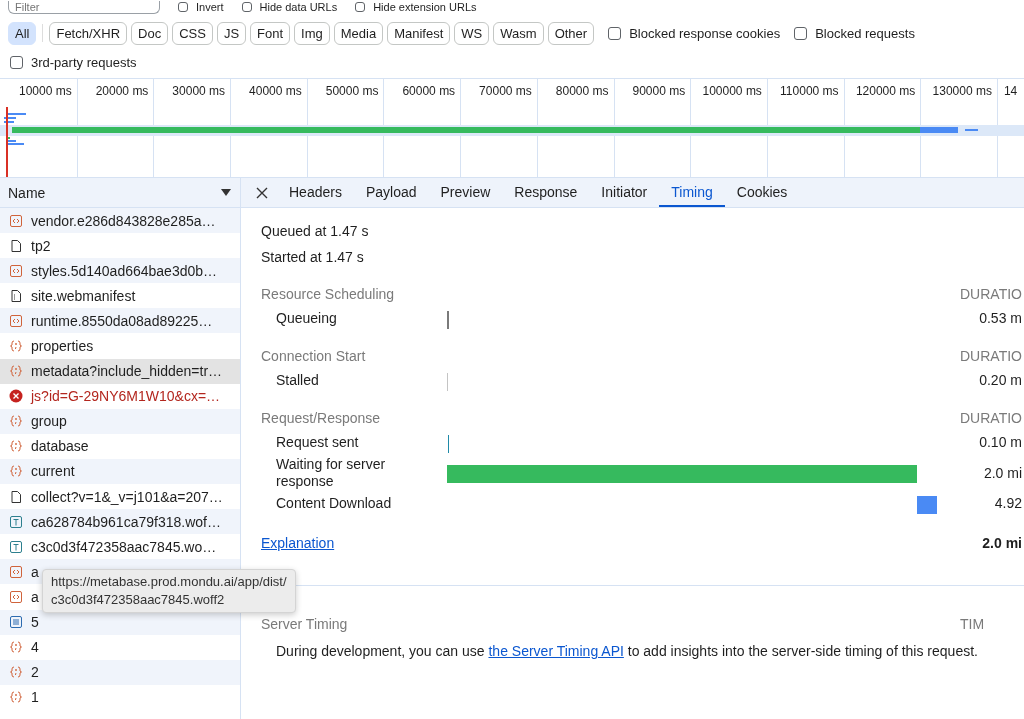  Describe the element at coordinates (313, 257) in the screenshot. I see `started-text: Started at 1.47 s` at that location.